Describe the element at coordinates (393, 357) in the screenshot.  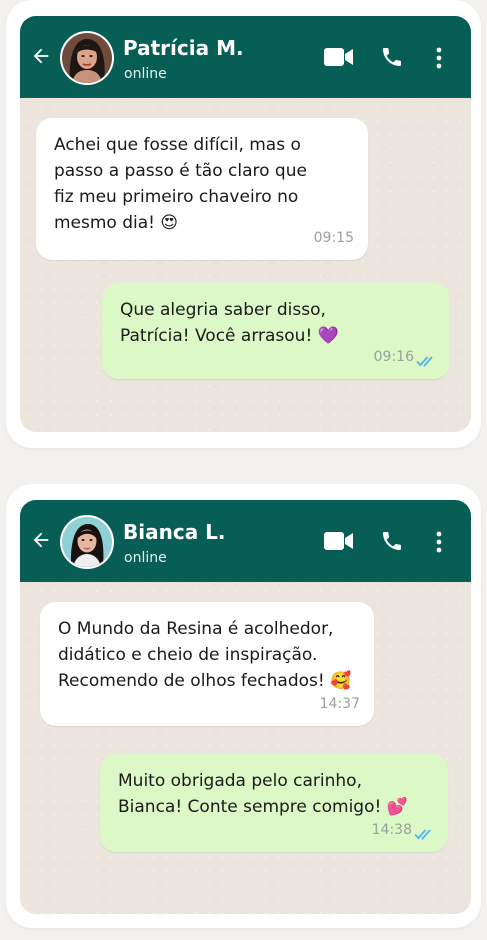
I see `message-time: 09:16` at that location.